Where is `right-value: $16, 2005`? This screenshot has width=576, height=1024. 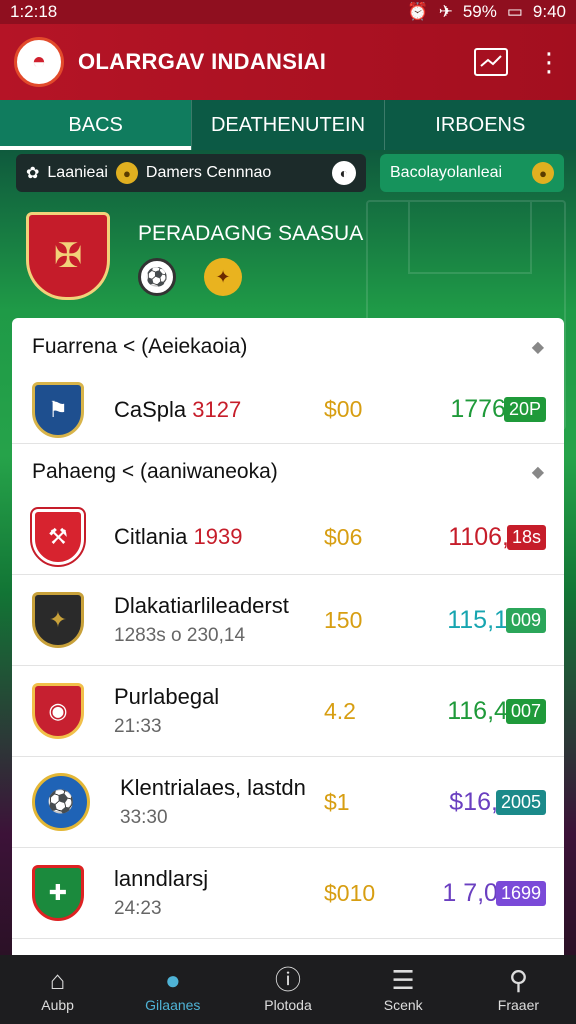
right-value: $16, 2005 is located at coordinates (497, 802).